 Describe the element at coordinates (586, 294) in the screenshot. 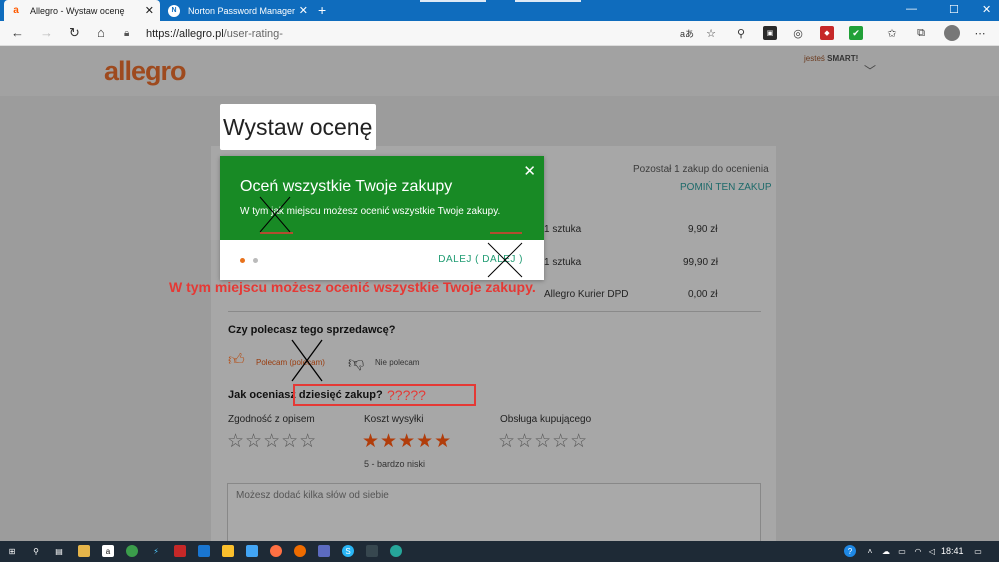

I see `summary-label: Allegro Kurier DPD` at that location.